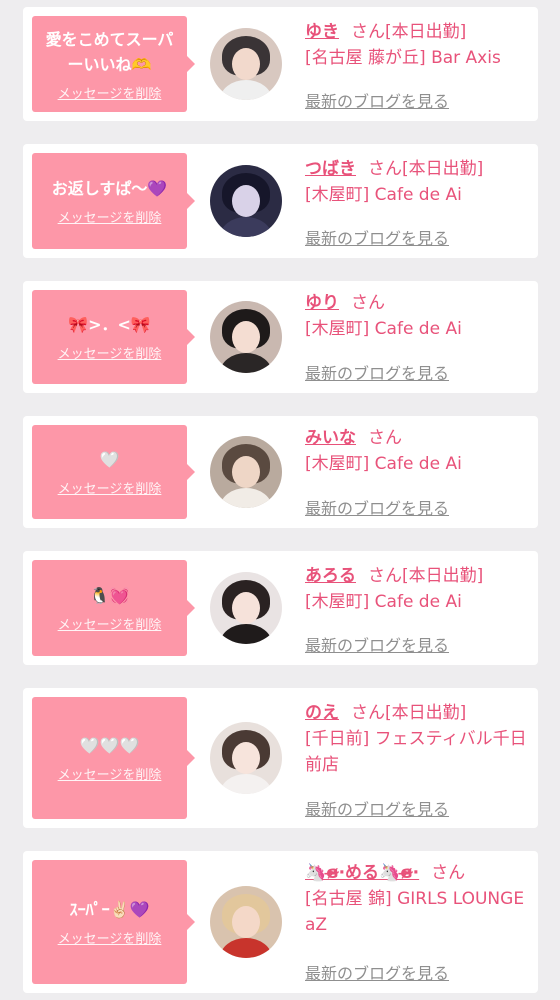 The width and height of the screenshot is (560, 1000). Describe the element at coordinates (109, 459) in the screenshot. I see `message-text: 🤍` at that location.